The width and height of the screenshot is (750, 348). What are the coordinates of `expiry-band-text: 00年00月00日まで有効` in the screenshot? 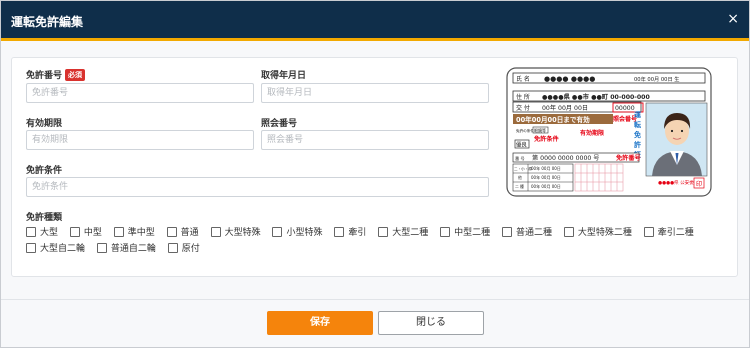 It's located at (553, 119).